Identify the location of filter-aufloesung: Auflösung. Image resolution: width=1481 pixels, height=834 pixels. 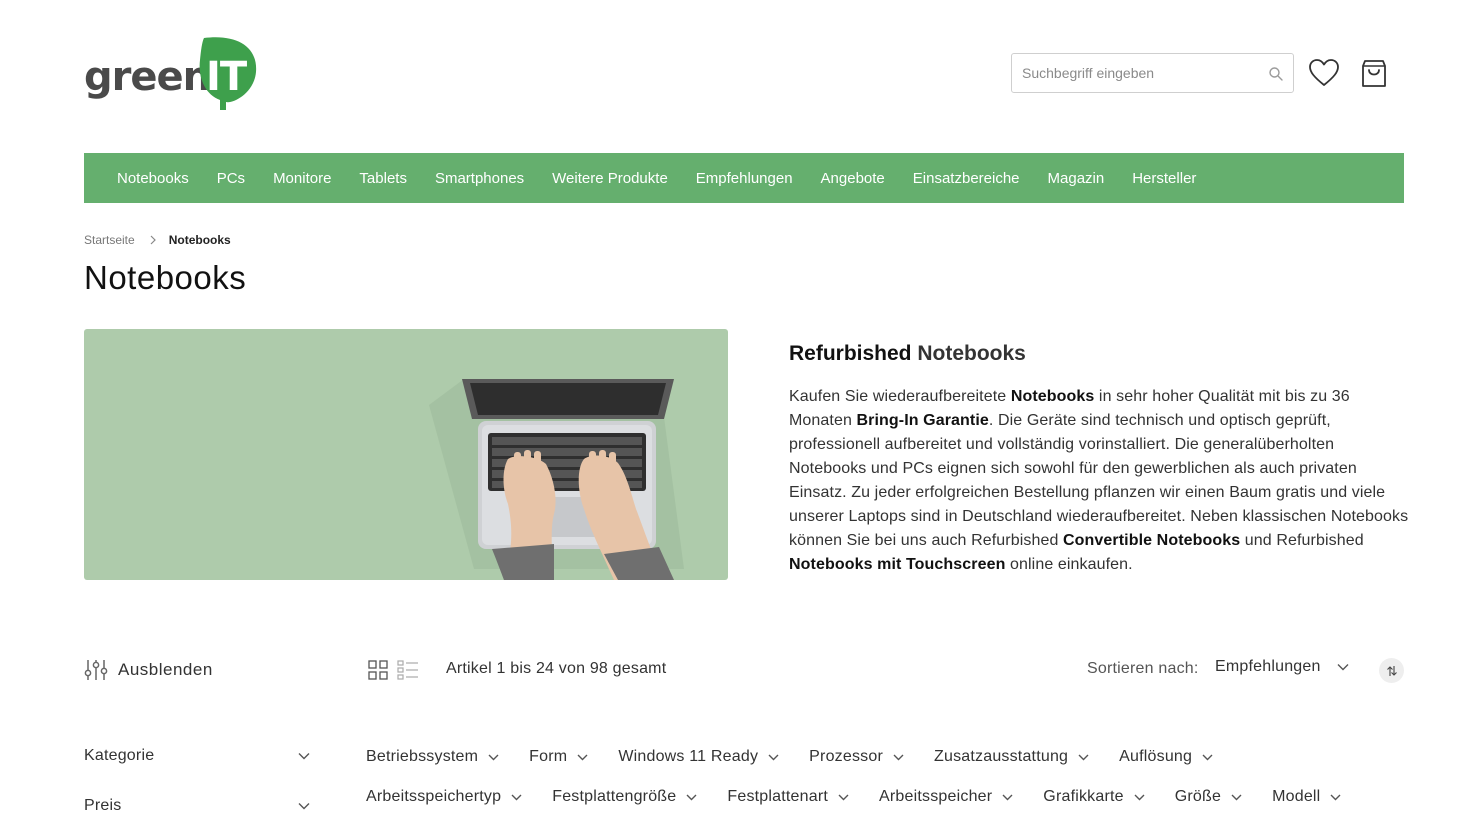
(1166, 757).